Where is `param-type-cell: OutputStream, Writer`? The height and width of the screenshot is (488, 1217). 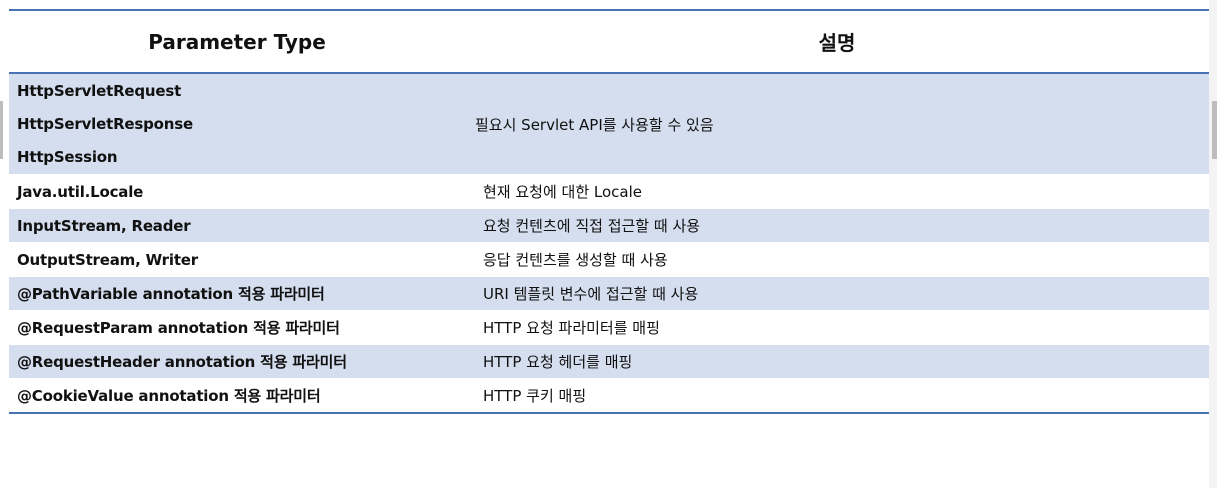 param-type-cell: OutputStream, Writer is located at coordinates (237, 259).